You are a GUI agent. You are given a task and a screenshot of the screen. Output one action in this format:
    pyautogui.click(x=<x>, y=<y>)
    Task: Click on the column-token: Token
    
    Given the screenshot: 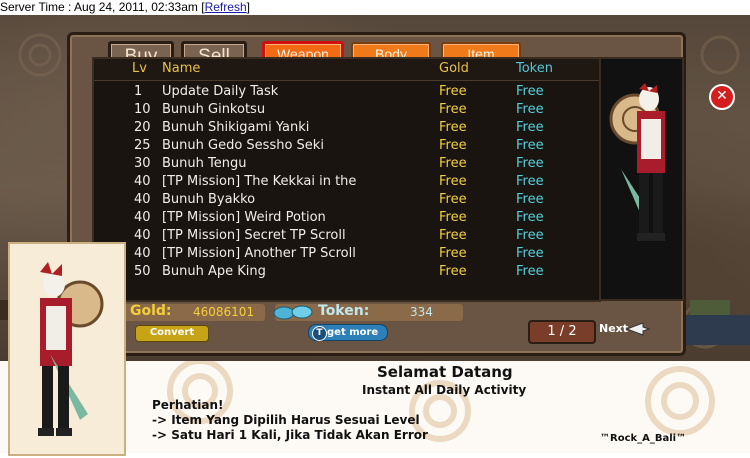 What is the action you would take?
    pyautogui.click(x=534, y=68)
    